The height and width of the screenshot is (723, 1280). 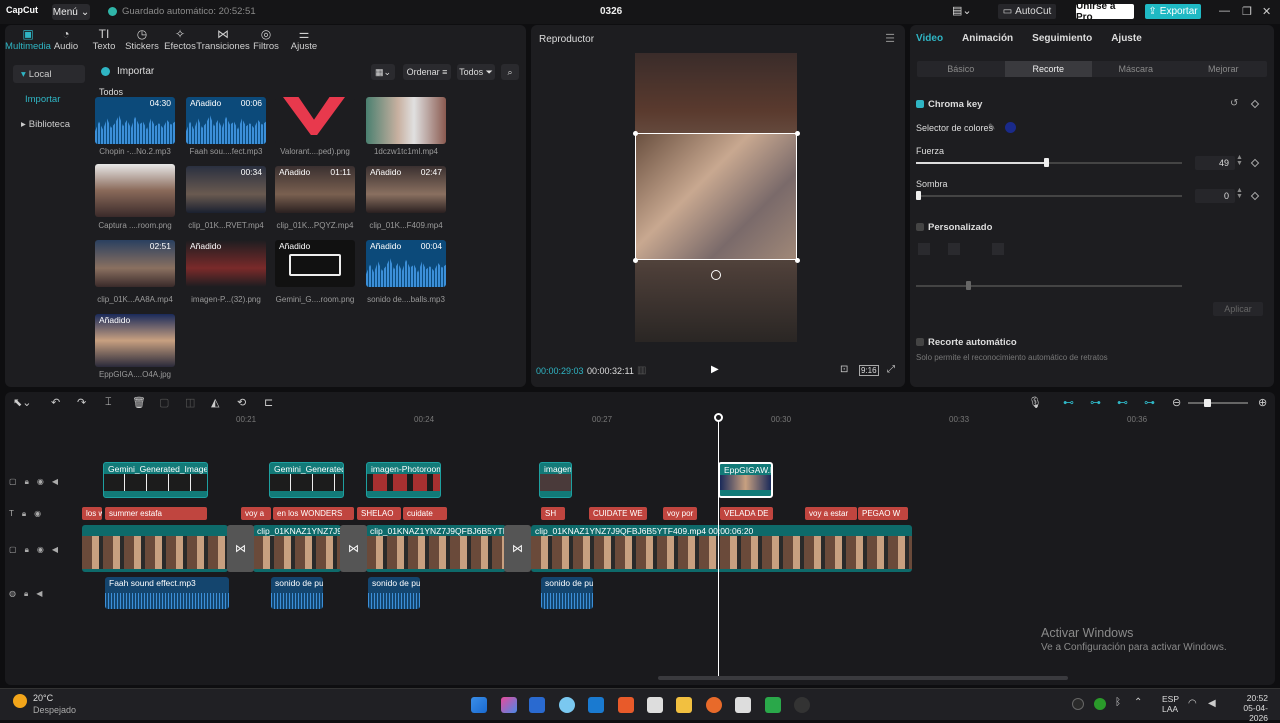 What do you see at coordinates (55, 402) in the screenshot?
I see `undo-icon: ↶` at bounding box center [55, 402].